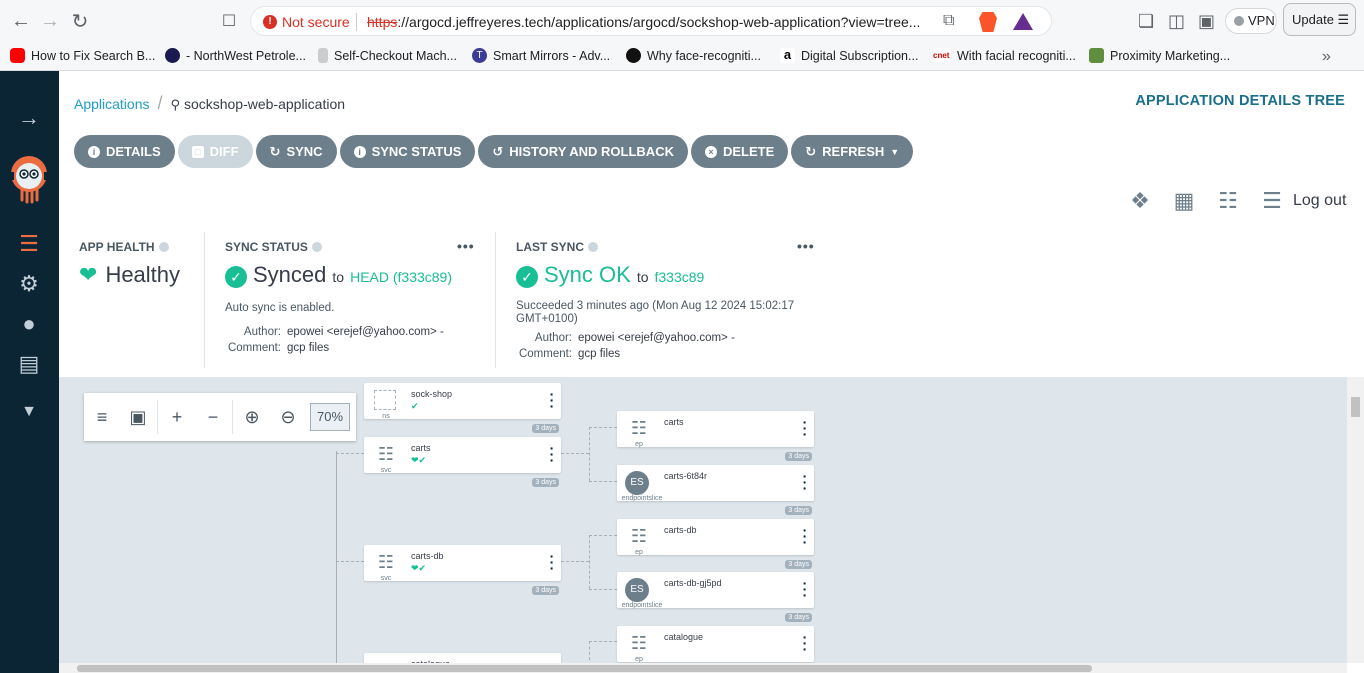 Image resolution: width=1364 pixels, height=673 pixels. I want to click on sync-button: ↻ SYNC, so click(296, 151).